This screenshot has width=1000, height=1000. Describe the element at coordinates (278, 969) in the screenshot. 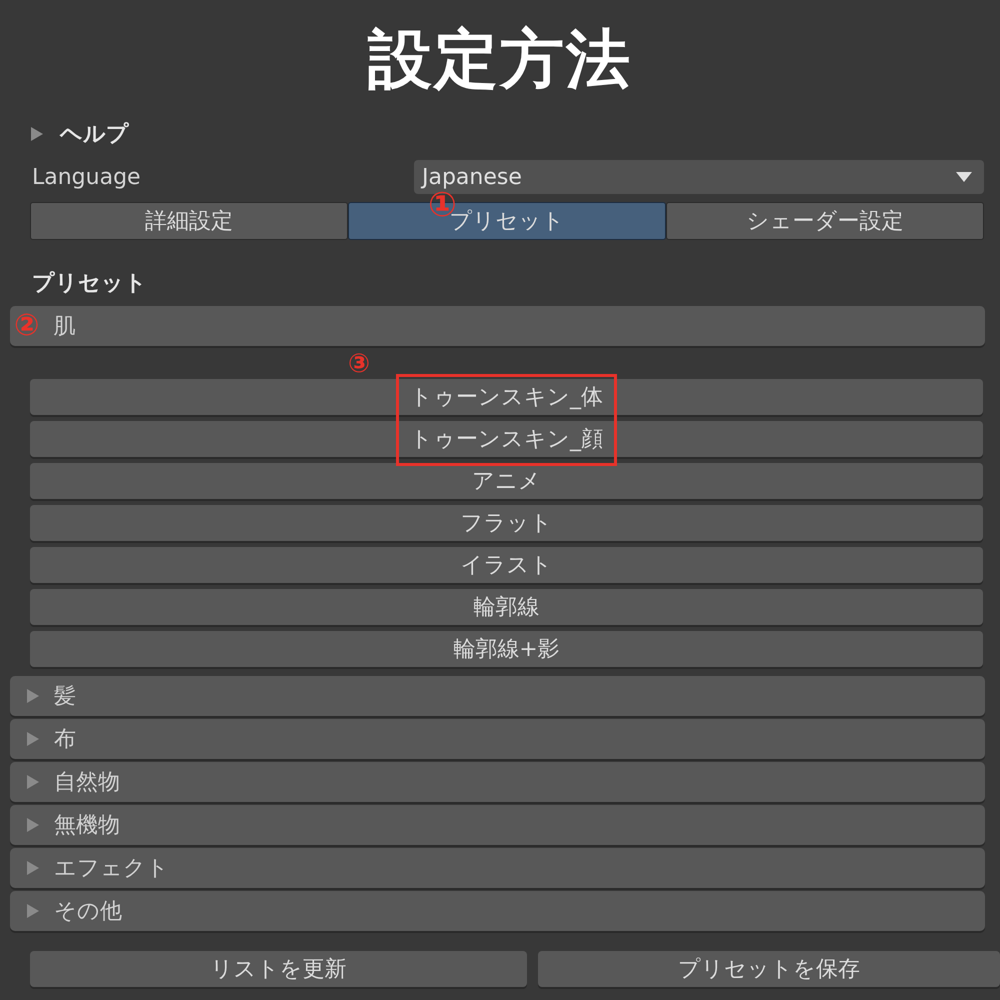

I see `action-button: リストを更新` at that location.